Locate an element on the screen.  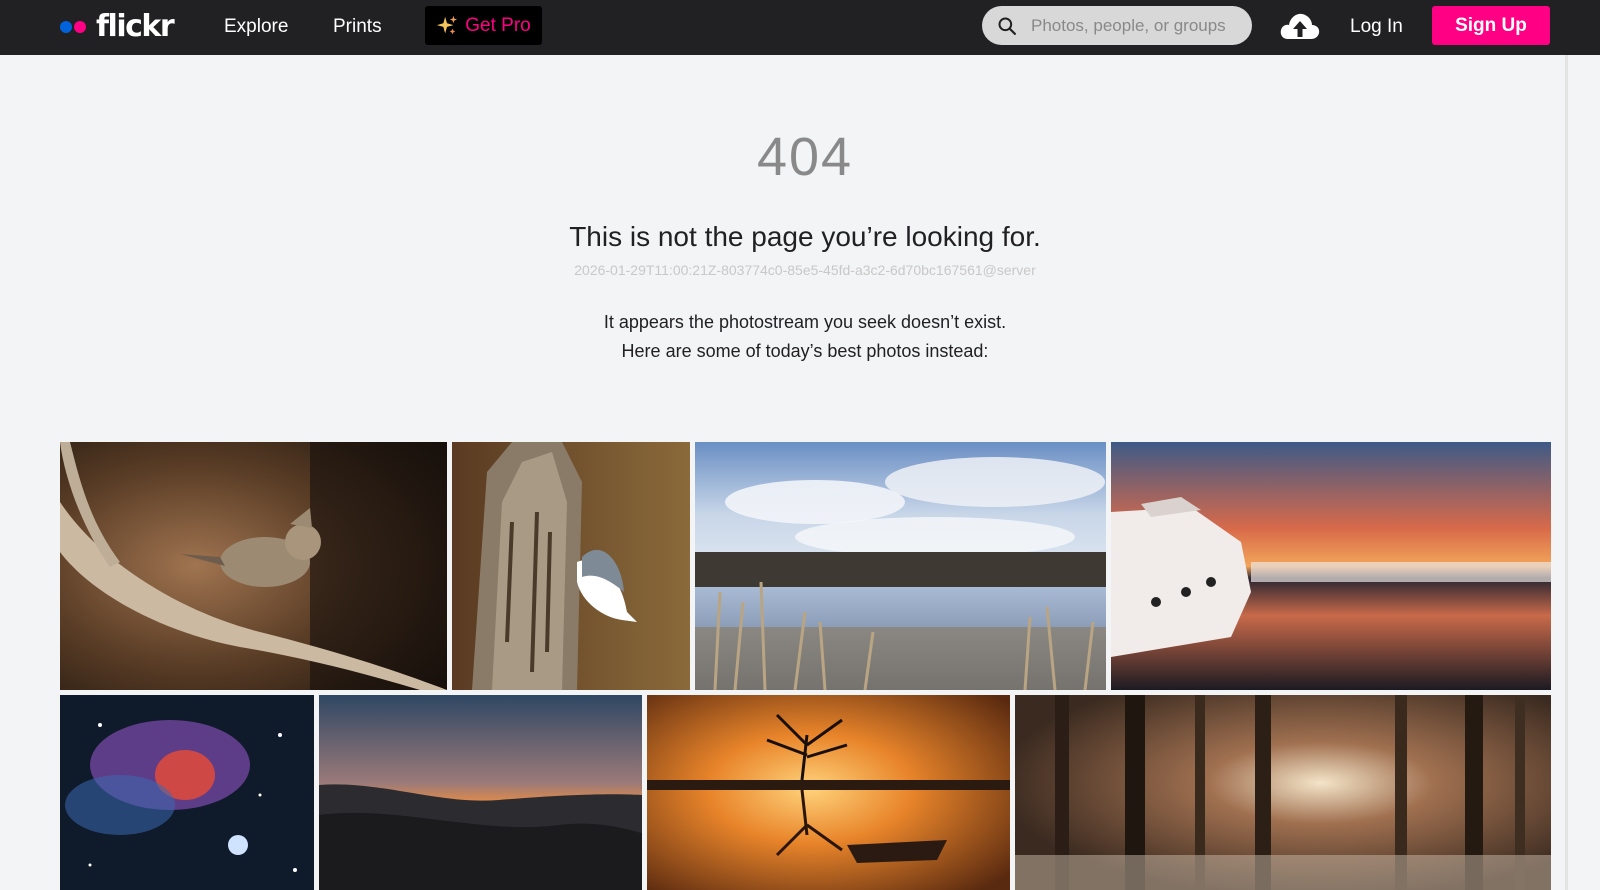
signup-button: Sign Up is located at coordinates (1491, 25).